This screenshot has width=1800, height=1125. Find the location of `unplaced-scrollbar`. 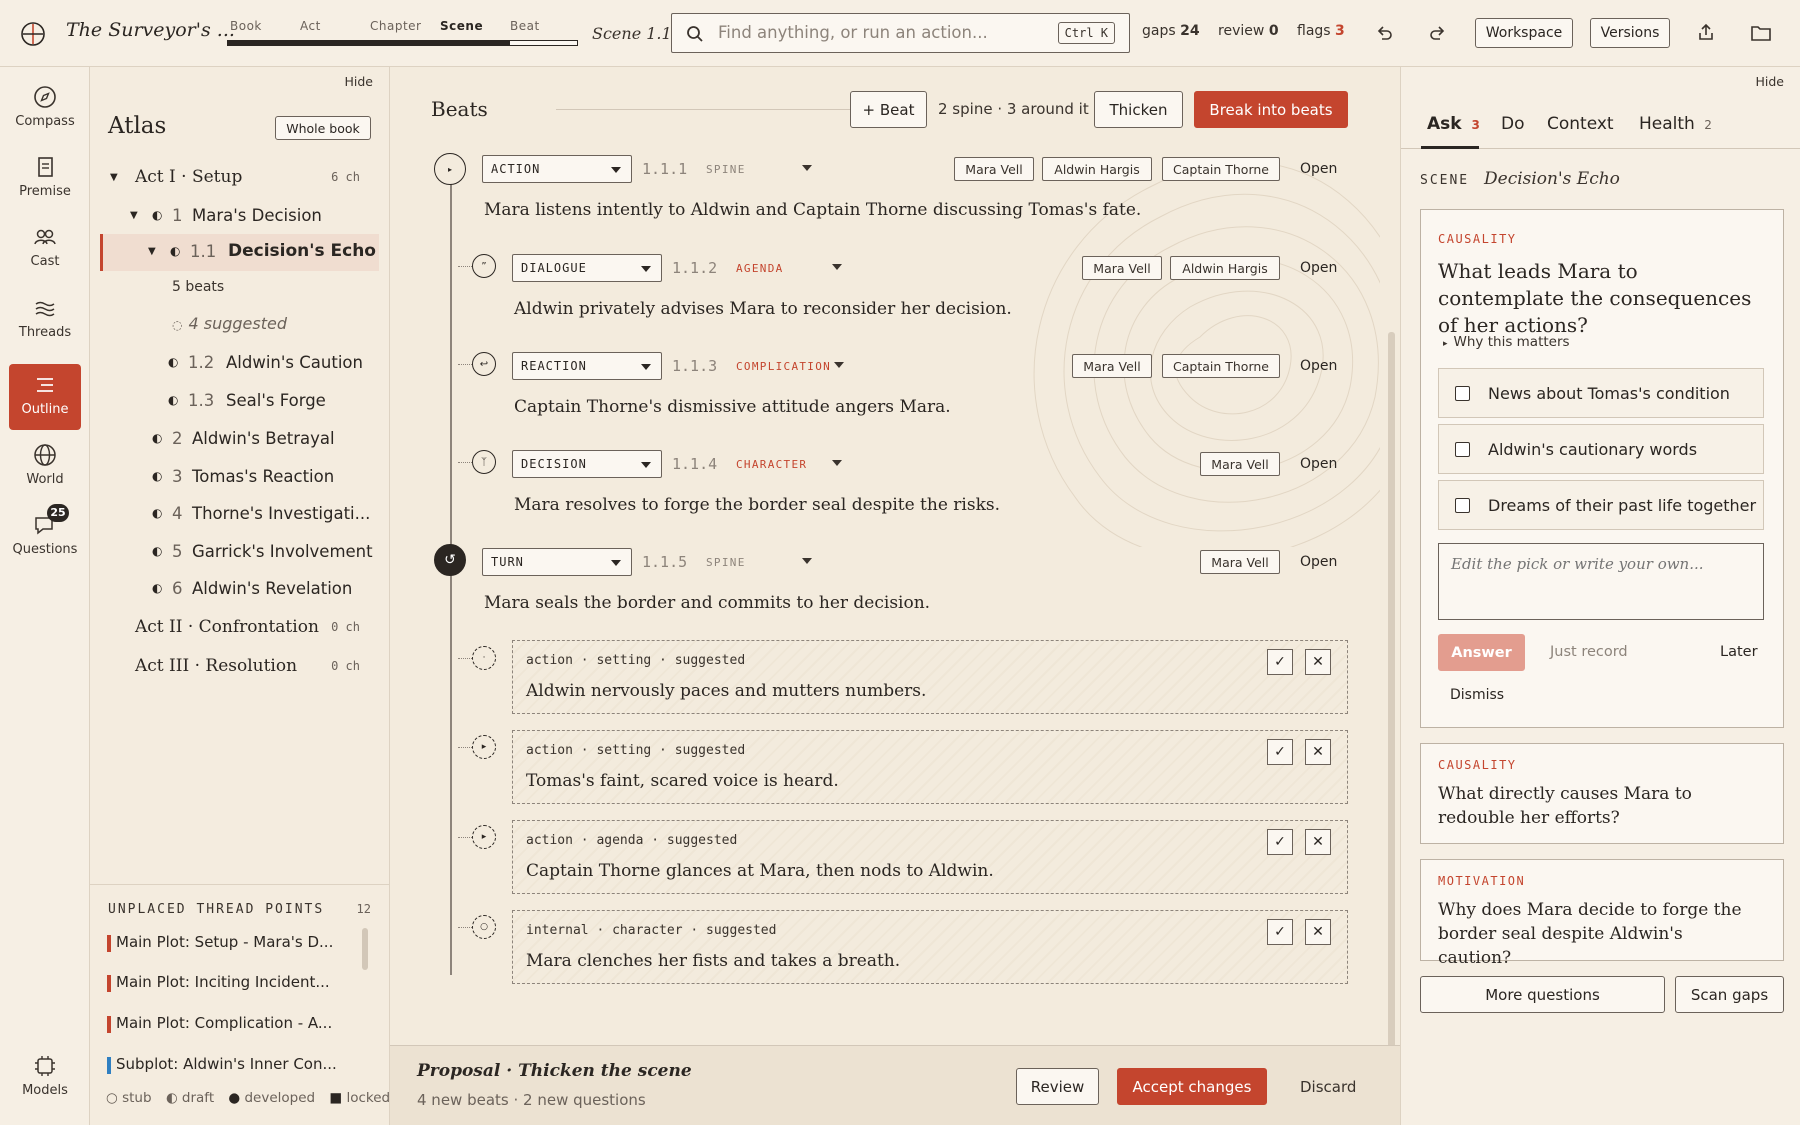

unplaced-scrollbar is located at coordinates (365, 949).